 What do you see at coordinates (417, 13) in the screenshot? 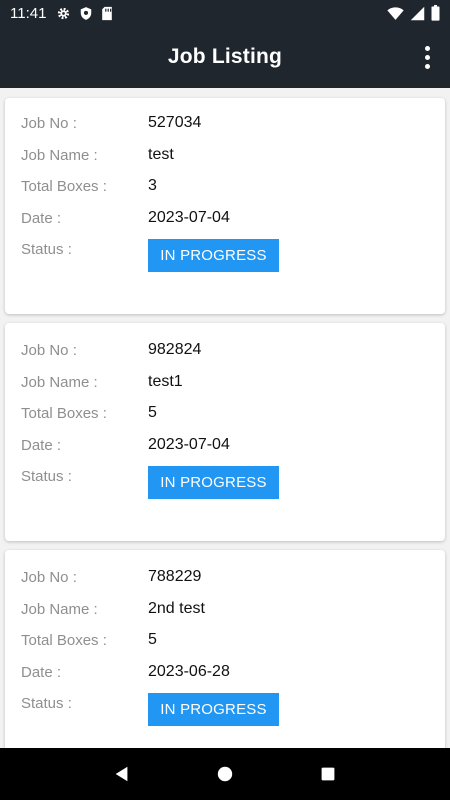
I see `signal-icon` at bounding box center [417, 13].